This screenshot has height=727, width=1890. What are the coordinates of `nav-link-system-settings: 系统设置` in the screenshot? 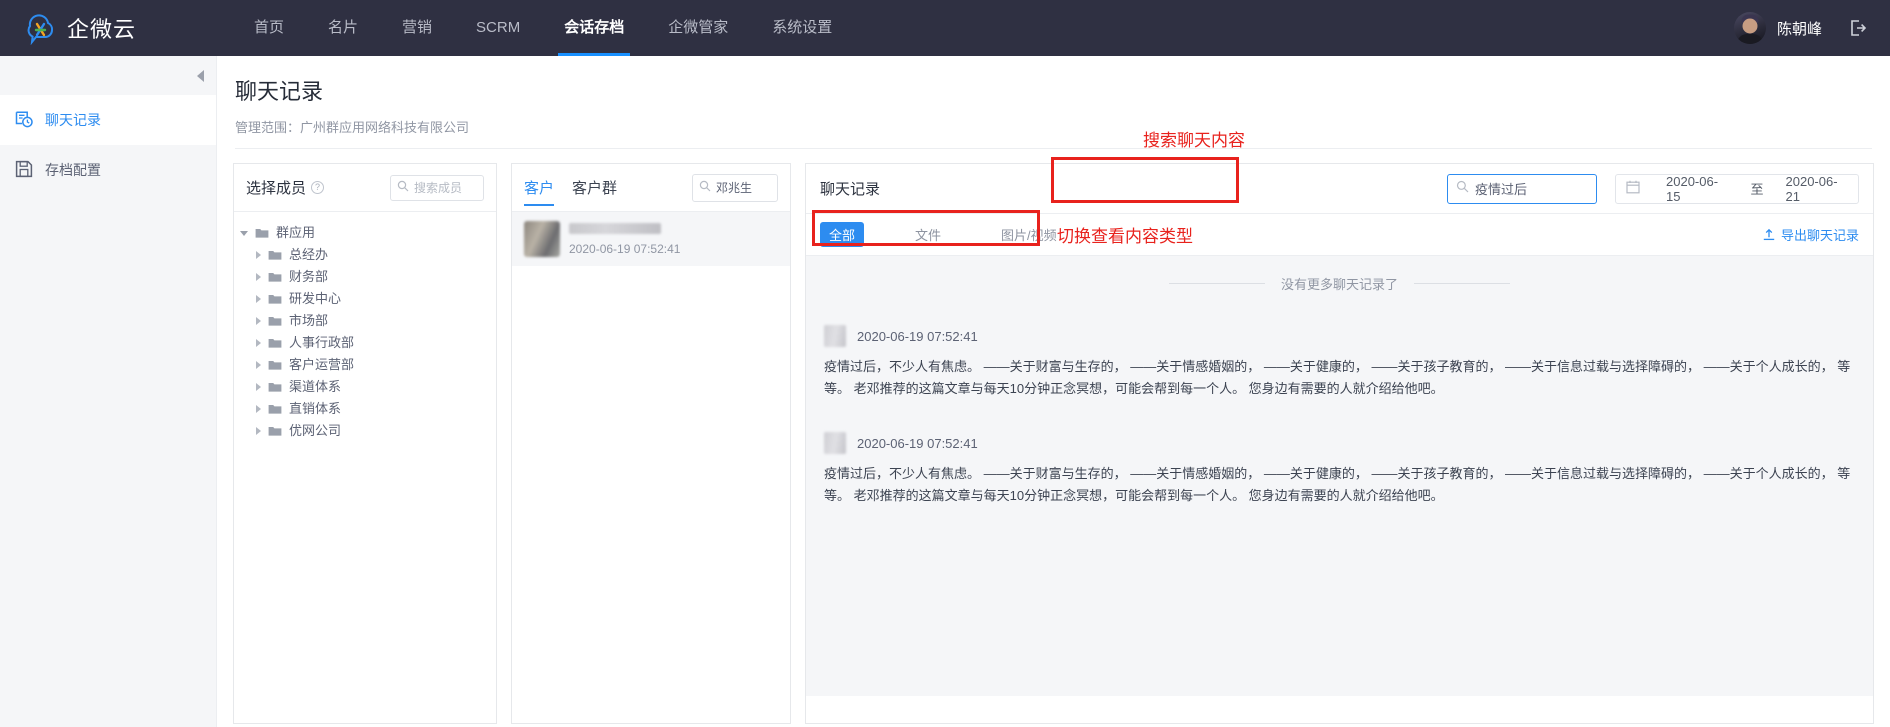 It's located at (802, 28).